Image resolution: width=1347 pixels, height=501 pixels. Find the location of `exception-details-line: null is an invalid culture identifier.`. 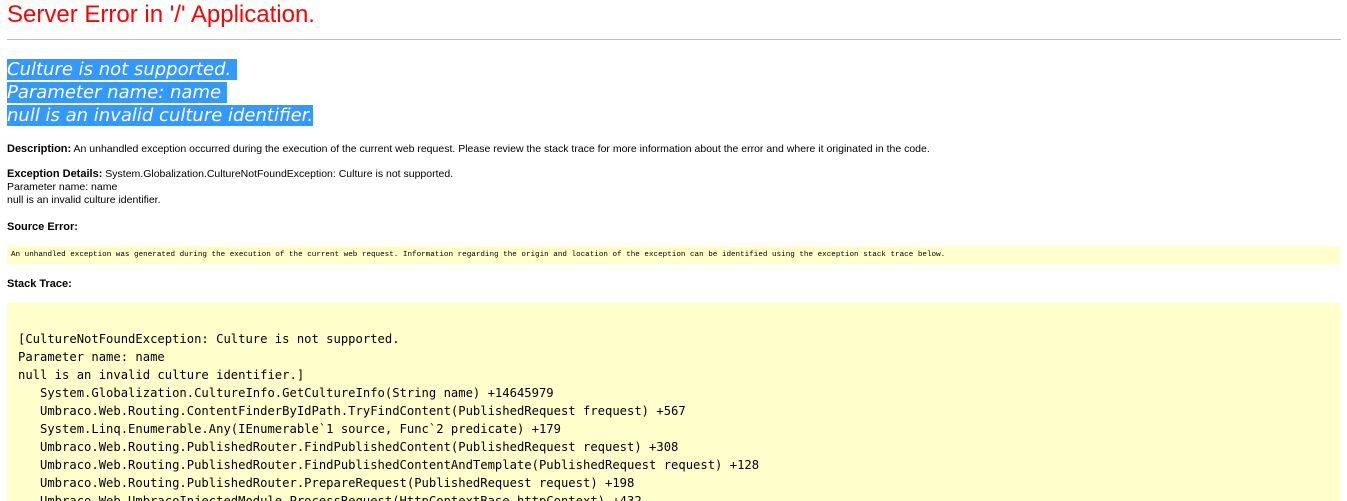

exception-details-line: null is an invalid culture identifier. is located at coordinates (84, 200).